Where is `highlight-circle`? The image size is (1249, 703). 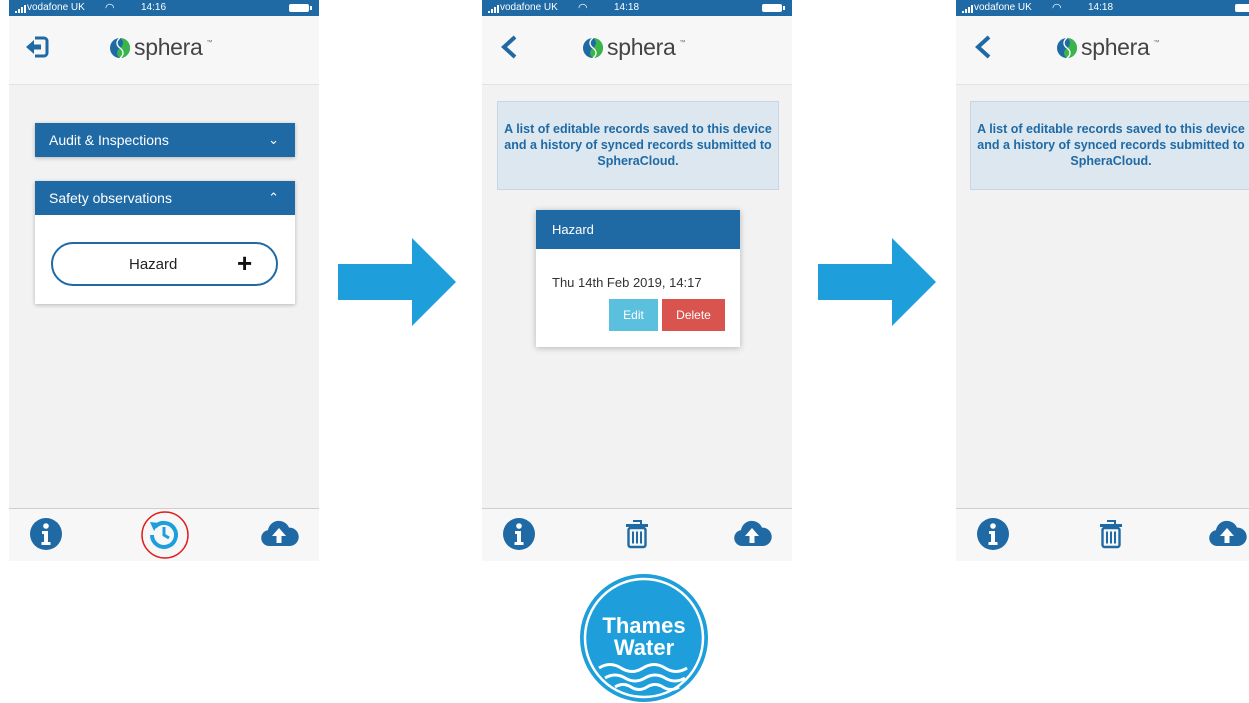
highlight-circle is located at coordinates (165, 535).